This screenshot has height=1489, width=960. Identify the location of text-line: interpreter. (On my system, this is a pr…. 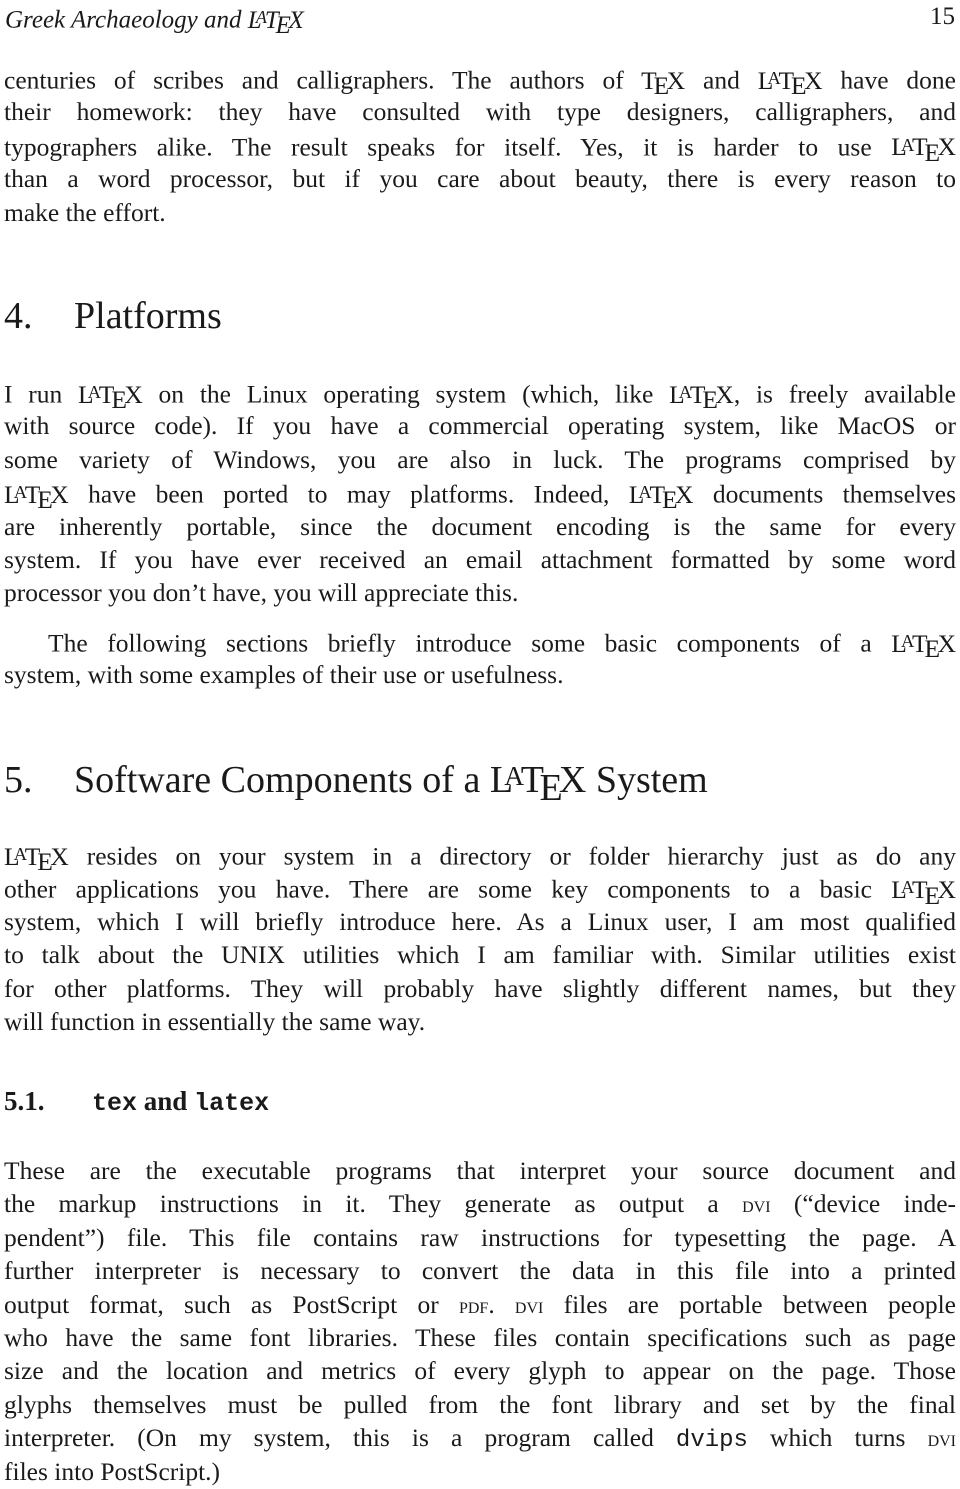
(480, 1439).